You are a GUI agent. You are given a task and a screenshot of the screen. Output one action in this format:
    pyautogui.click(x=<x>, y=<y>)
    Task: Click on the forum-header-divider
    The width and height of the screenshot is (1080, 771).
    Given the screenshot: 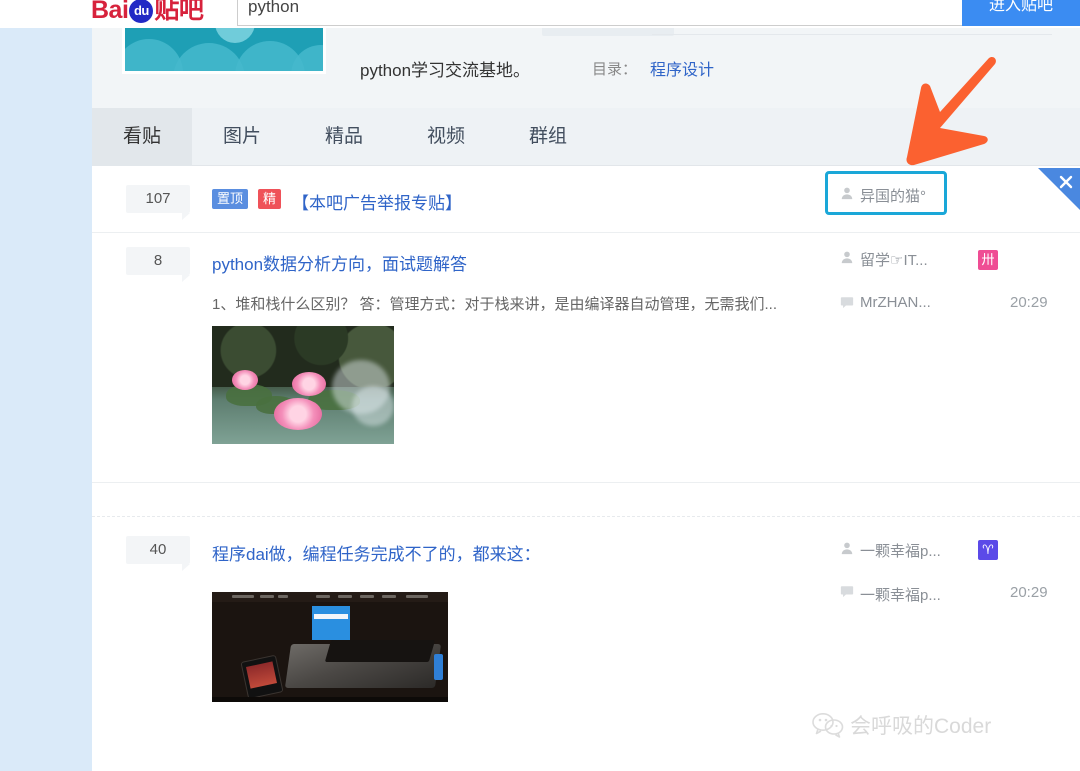 What is the action you would take?
    pyautogui.click(x=852, y=34)
    